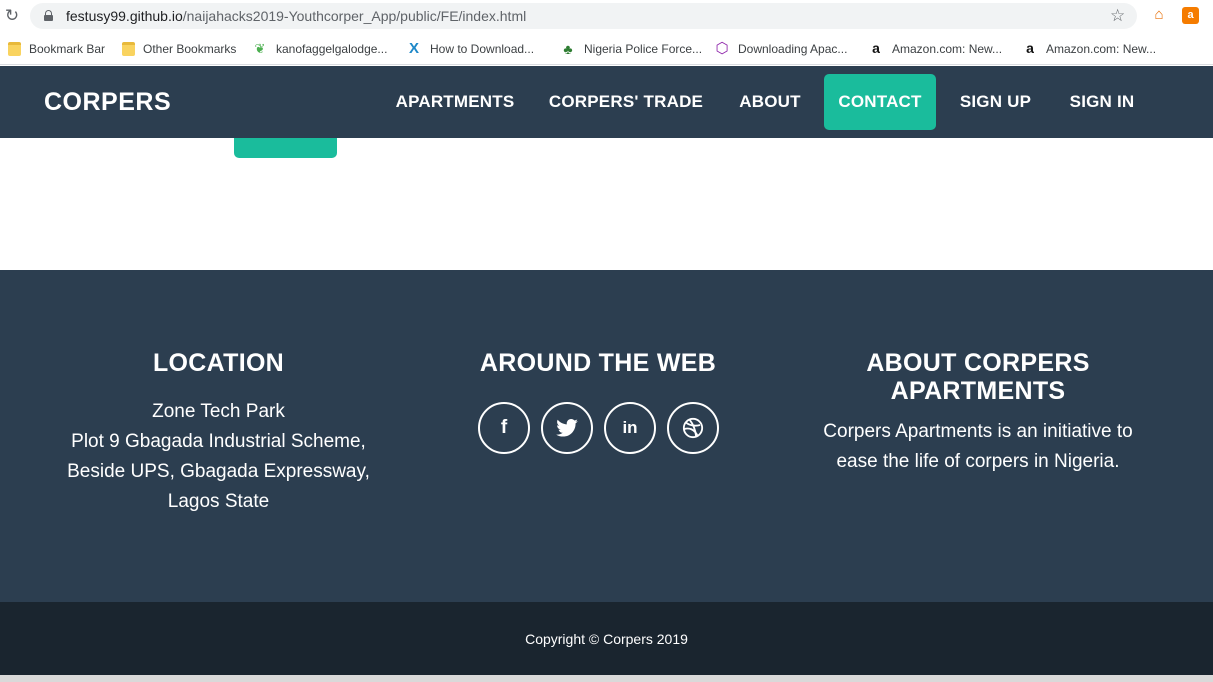 Image resolution: width=1213 pixels, height=682 pixels. Describe the element at coordinates (1102, 102) in the screenshot. I see `nav-sign-in: SIGN IN` at that location.